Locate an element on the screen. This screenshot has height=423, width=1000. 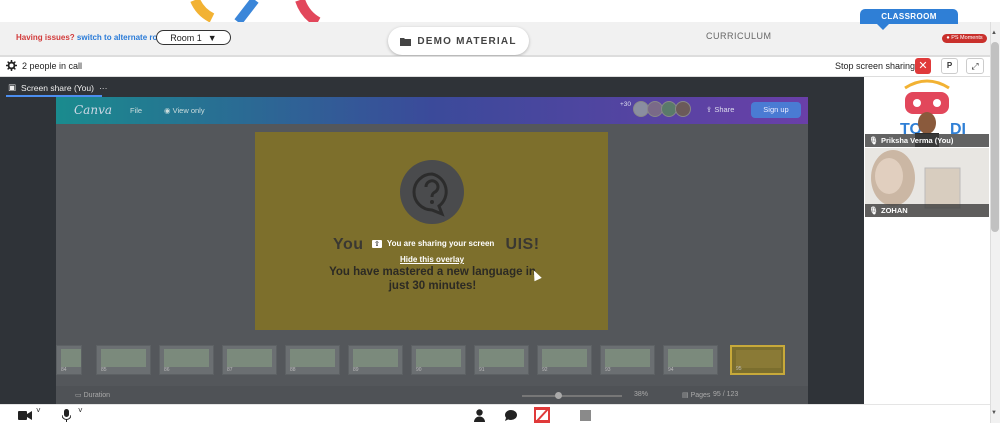
sharing-overlay: ⇧ You are sharing your screen is located at coordinates (433, 243).